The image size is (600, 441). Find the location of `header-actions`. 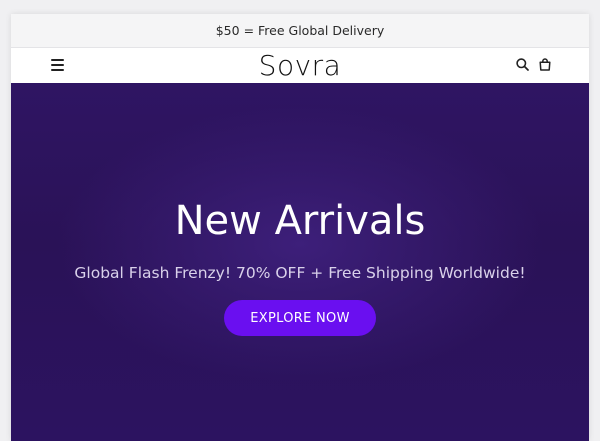

header-actions is located at coordinates (533, 64).